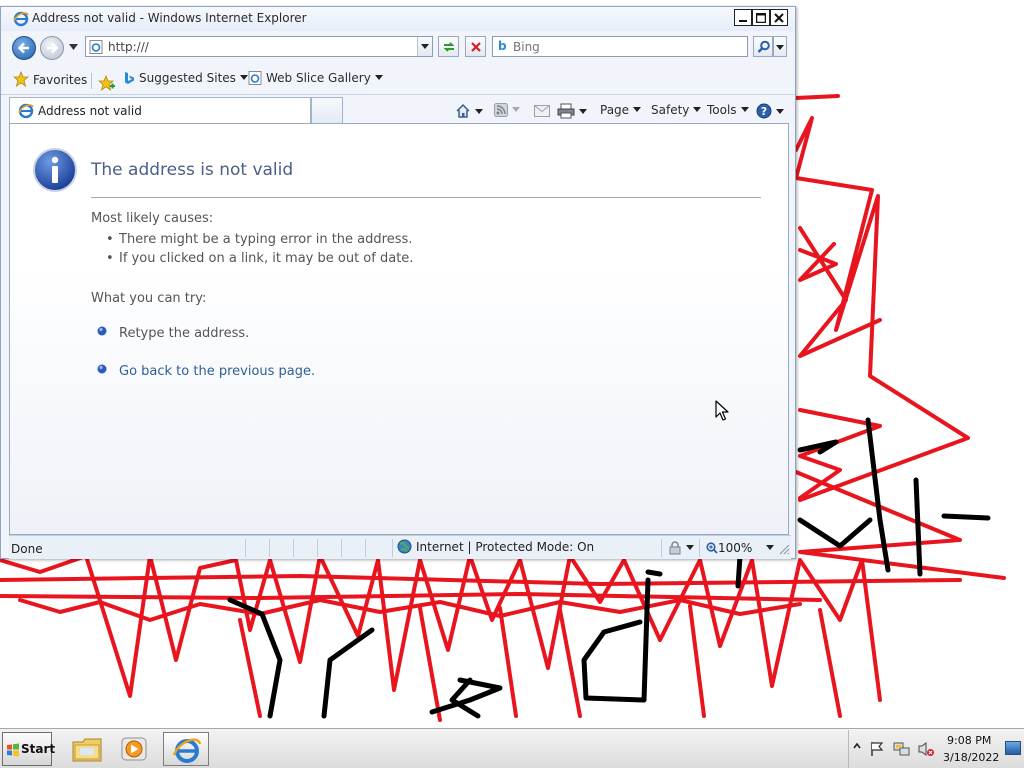  Describe the element at coordinates (60, 80) in the screenshot. I see `favorites-label: Favorites` at that location.